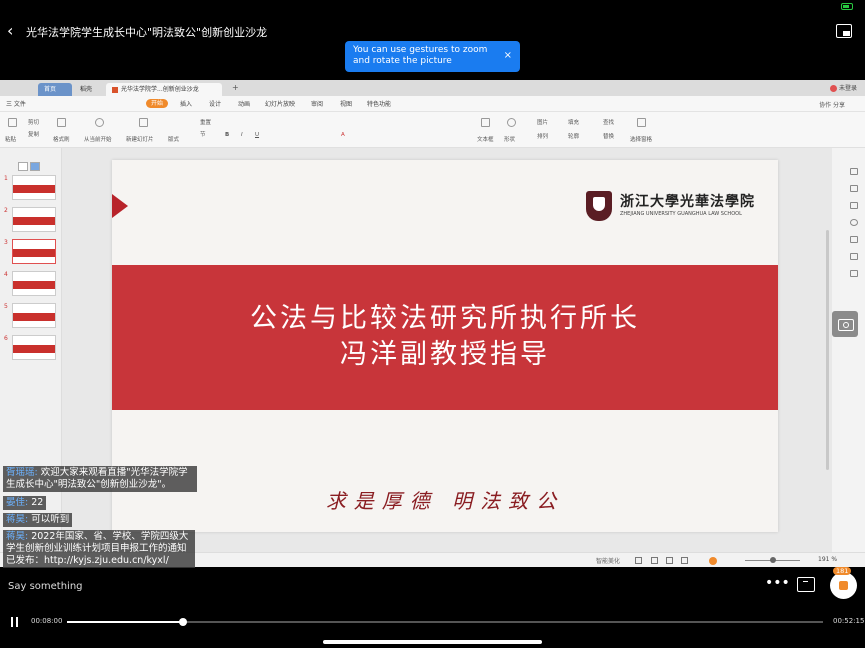 Image resolution: width=865 pixels, height=648 pixels. I want to click on settings-icon, so click(854, 256).